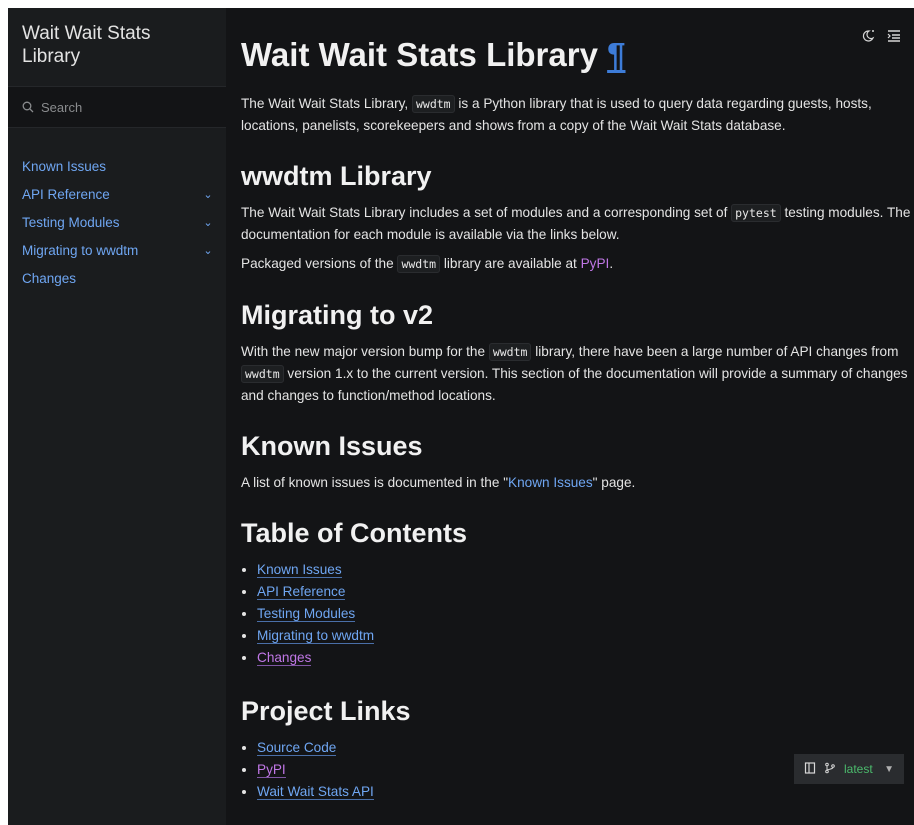 The width and height of the screenshot is (914, 825). What do you see at coordinates (117, 107) in the screenshot?
I see `search-box: Search` at bounding box center [117, 107].